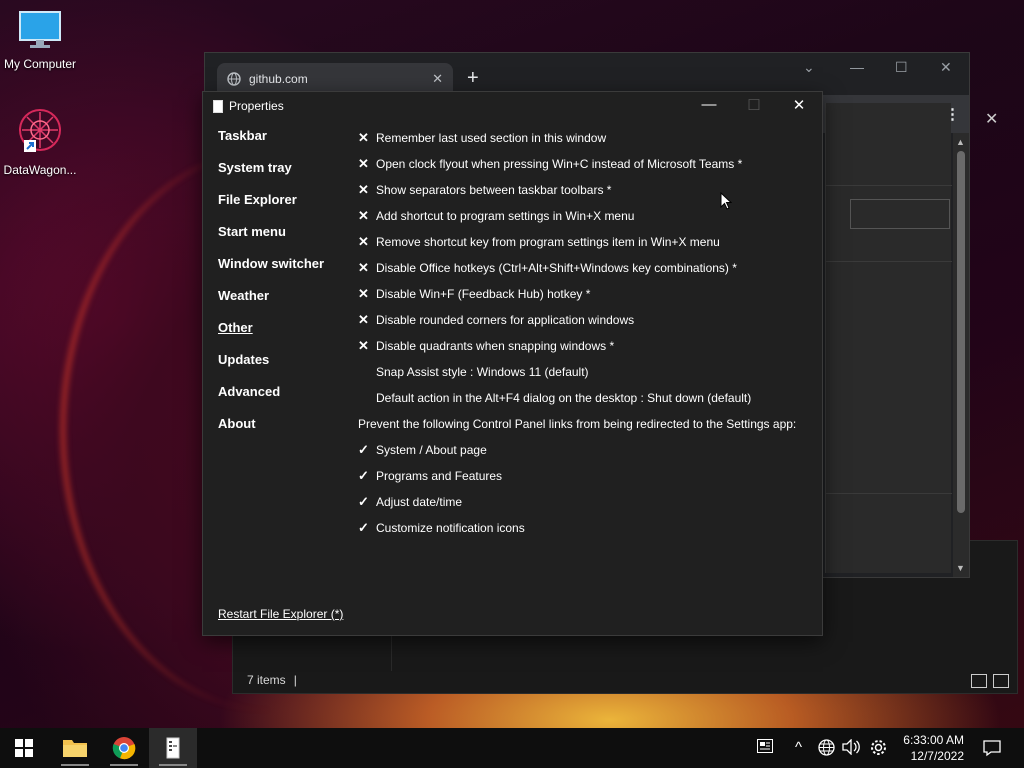 The height and width of the screenshot is (768, 1024). Describe the element at coordinates (826, 749) in the screenshot. I see `network-icon` at that location.